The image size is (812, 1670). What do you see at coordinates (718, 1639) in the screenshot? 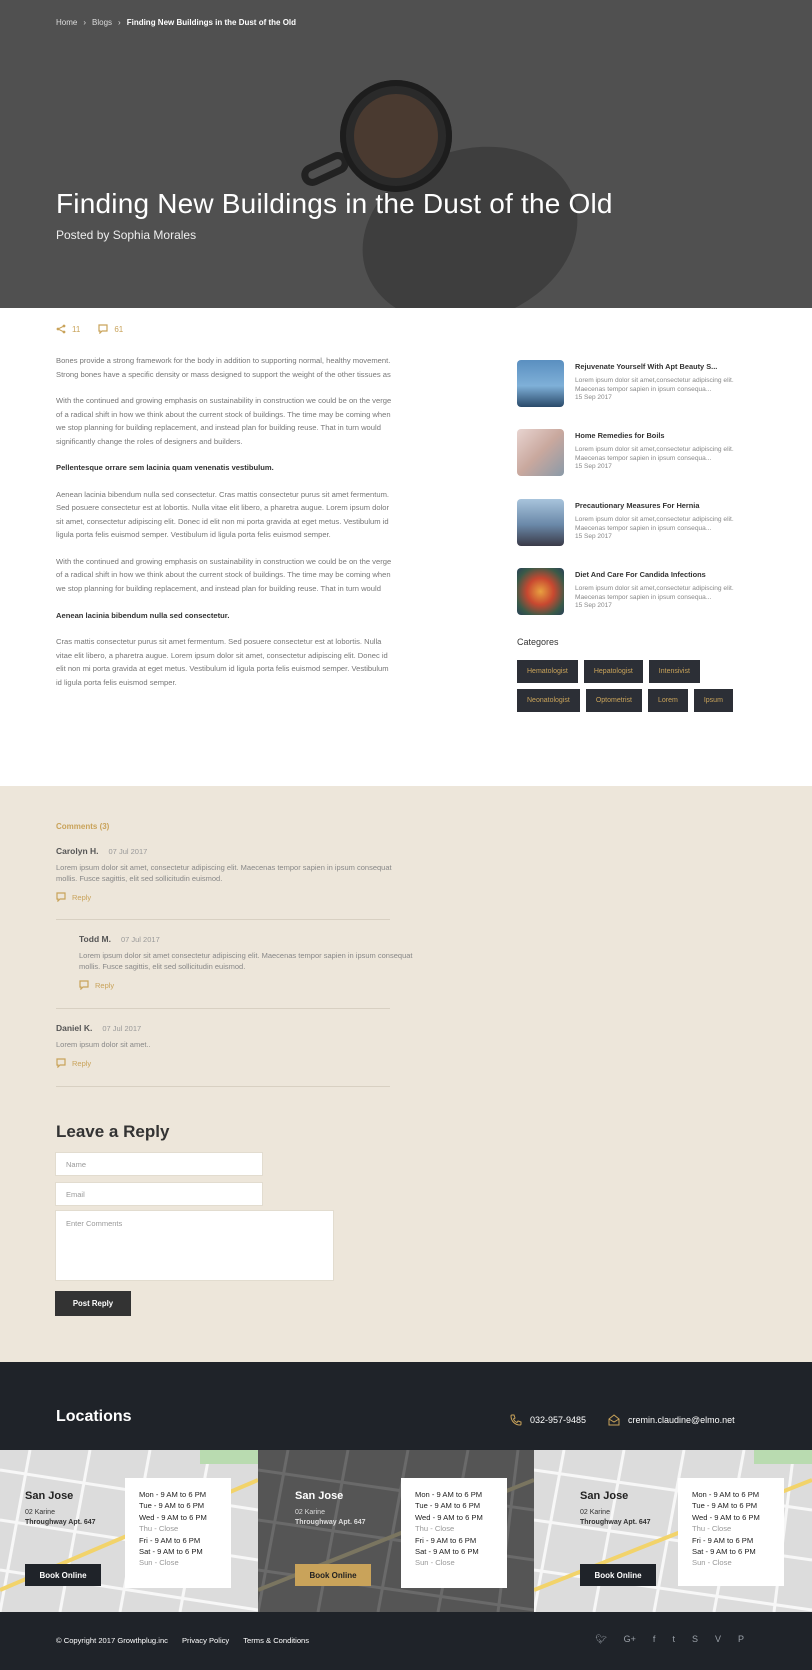
I see `vimeo-icon: V` at bounding box center [718, 1639].